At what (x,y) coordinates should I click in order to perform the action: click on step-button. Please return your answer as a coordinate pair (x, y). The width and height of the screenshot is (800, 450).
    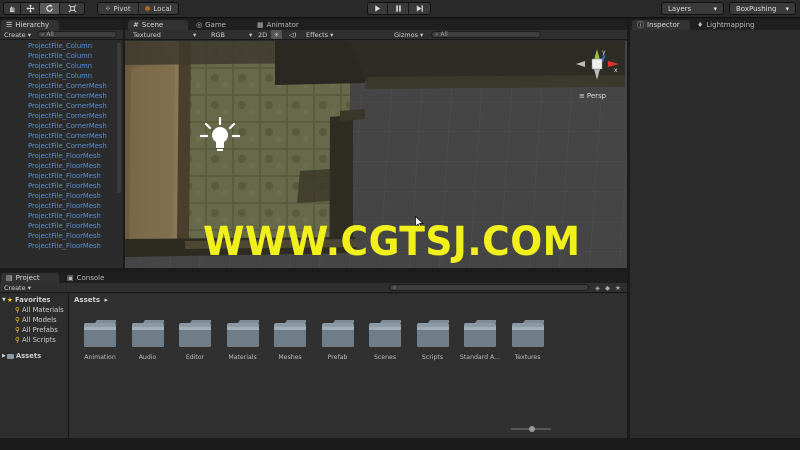
    Looking at the image, I should click on (419, 8).